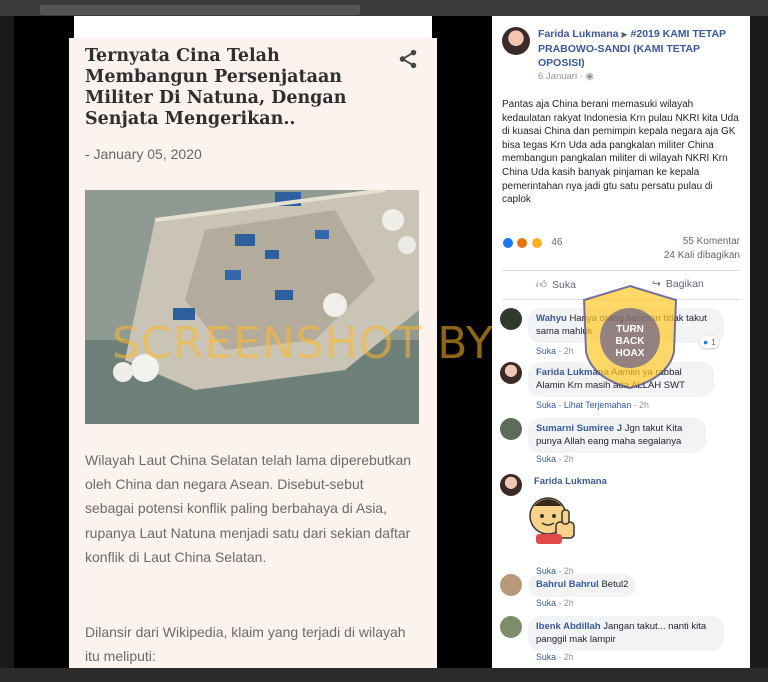  Describe the element at coordinates (143, 154) in the screenshot. I see `article-date: - January 05, 2020` at that location.